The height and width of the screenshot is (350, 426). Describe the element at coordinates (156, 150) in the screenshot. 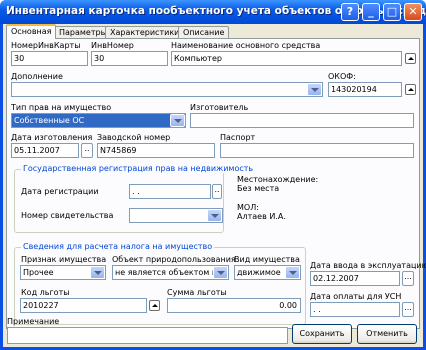

I see `serial-no-input: N745869` at that location.